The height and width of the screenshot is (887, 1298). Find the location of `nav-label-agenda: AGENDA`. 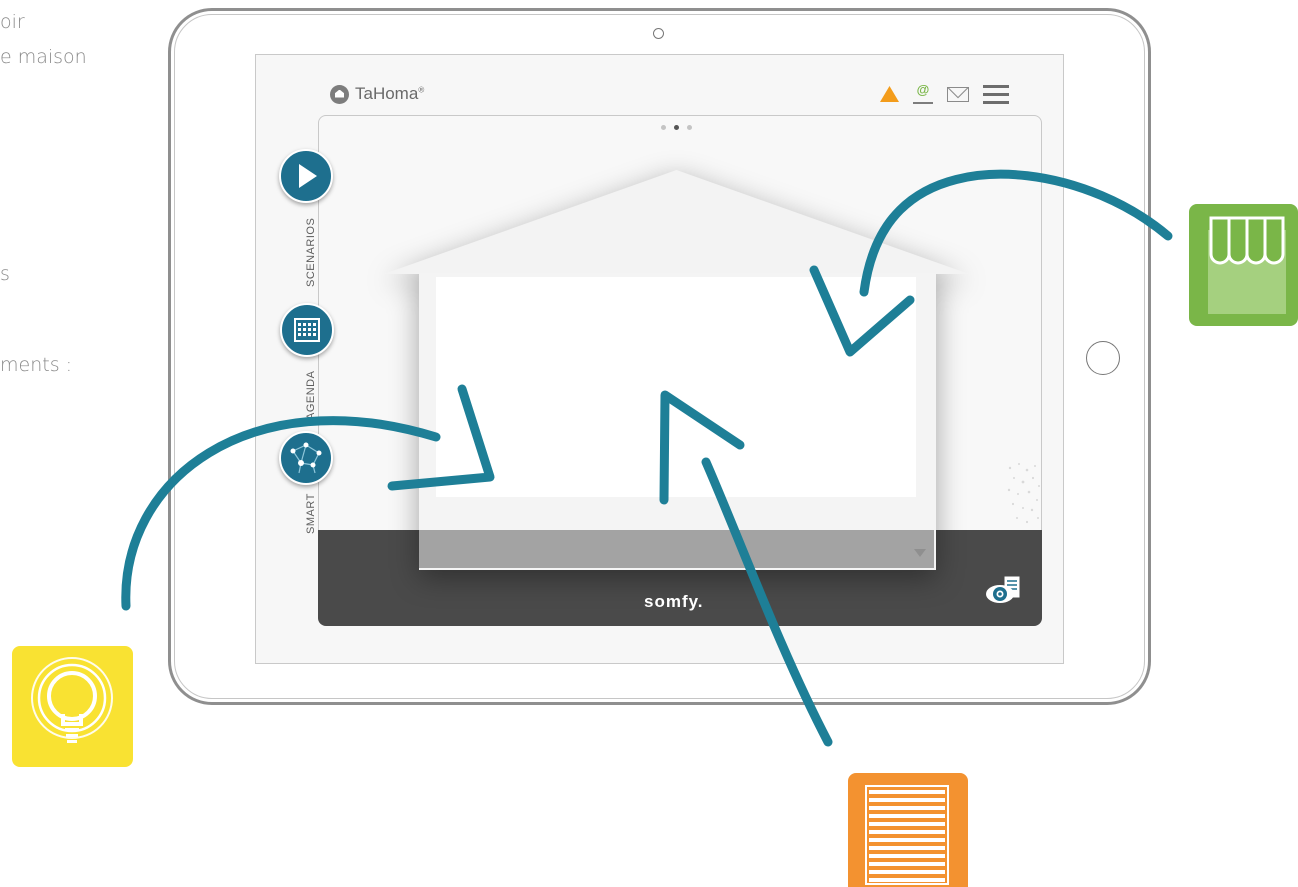

nav-label-agenda: AGENDA is located at coordinates (311, 395).